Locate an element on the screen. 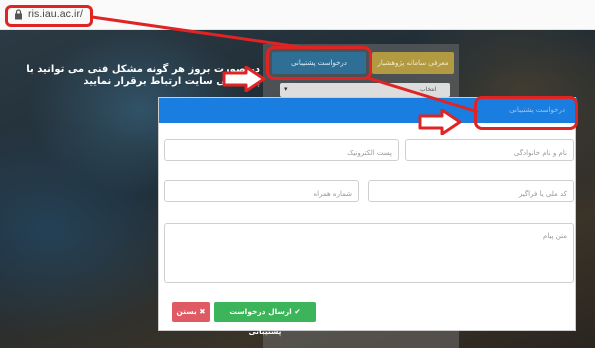 The width and height of the screenshot is (595, 348). email-input is located at coordinates (281, 153).